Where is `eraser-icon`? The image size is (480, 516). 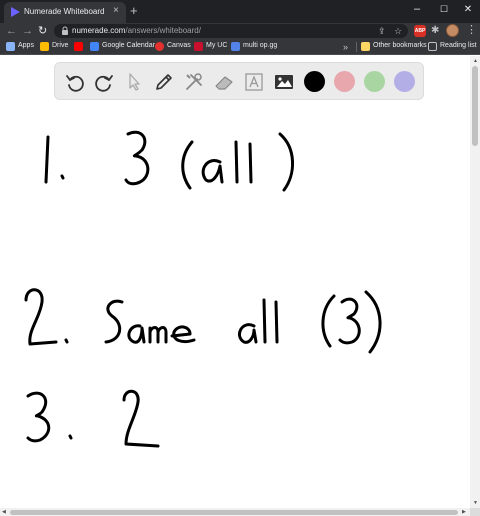
eraser-icon is located at coordinates (224, 82).